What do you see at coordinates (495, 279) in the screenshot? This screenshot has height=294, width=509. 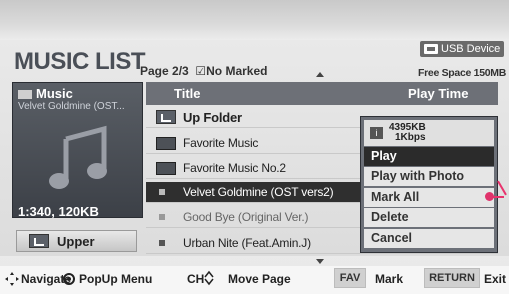 I see `exit-label: Exit` at bounding box center [495, 279].